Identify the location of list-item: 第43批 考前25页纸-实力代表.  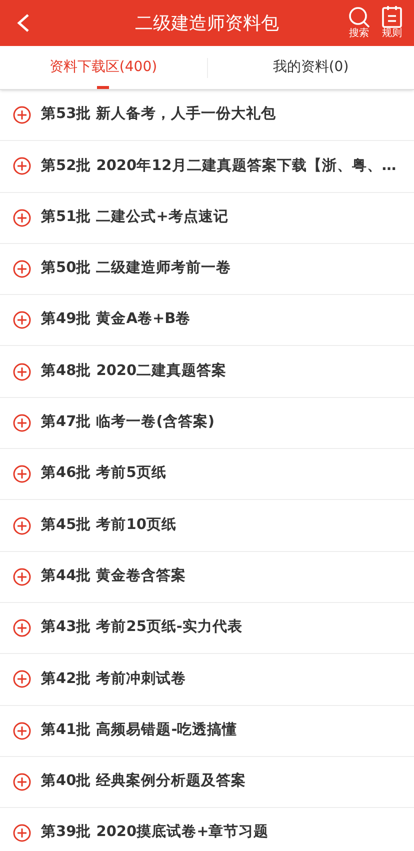
(207, 628).